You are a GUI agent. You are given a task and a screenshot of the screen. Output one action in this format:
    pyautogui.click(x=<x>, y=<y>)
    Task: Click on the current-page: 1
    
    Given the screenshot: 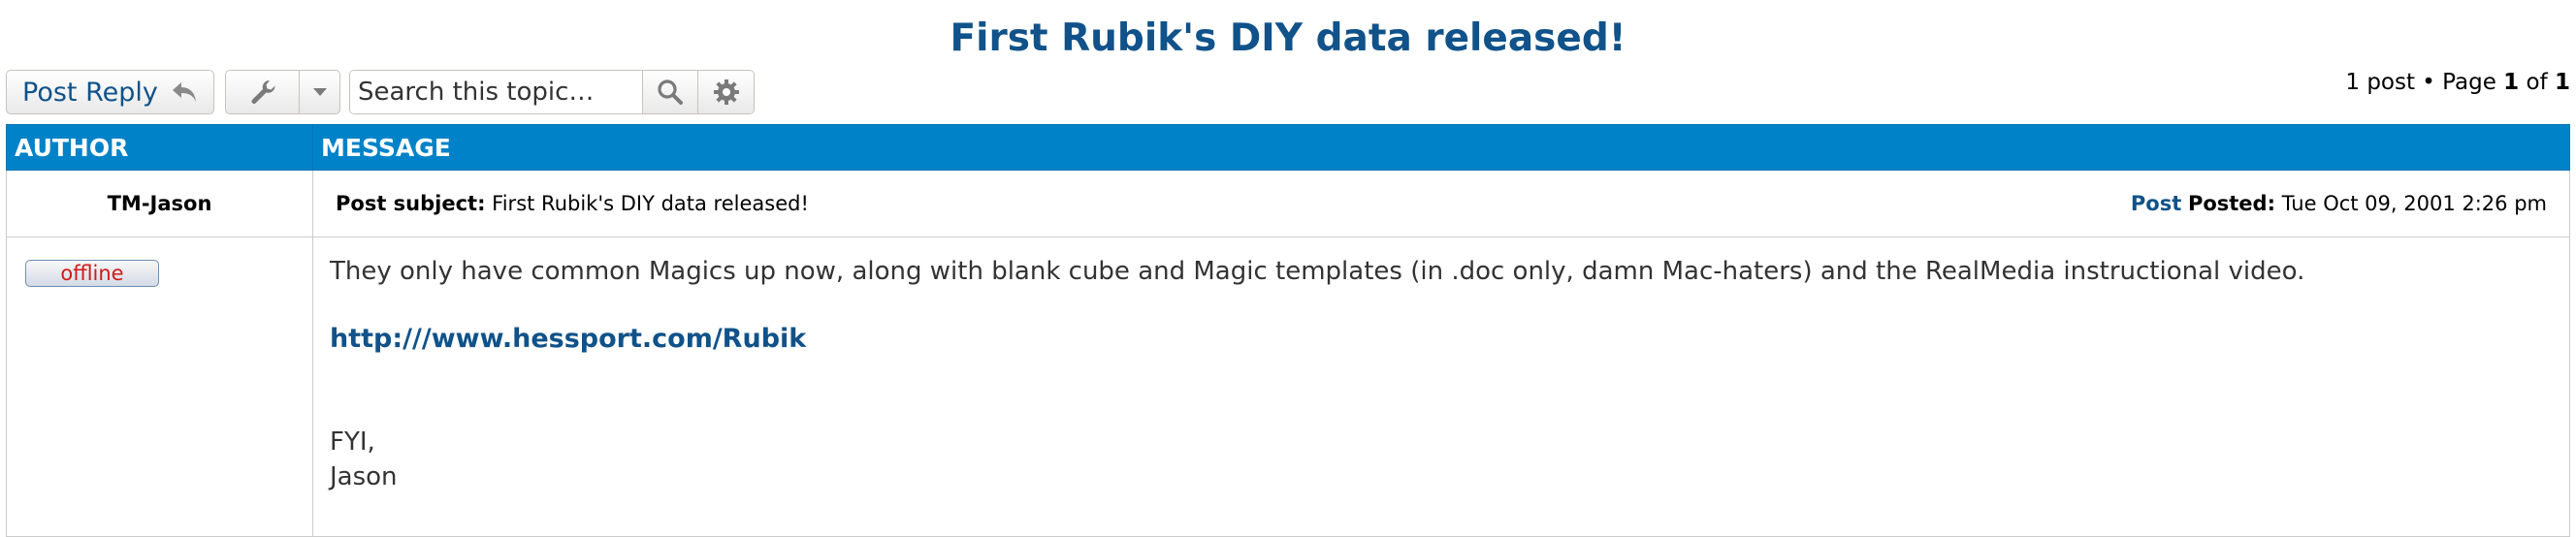 What is the action you would take?
    pyautogui.click(x=2511, y=82)
    